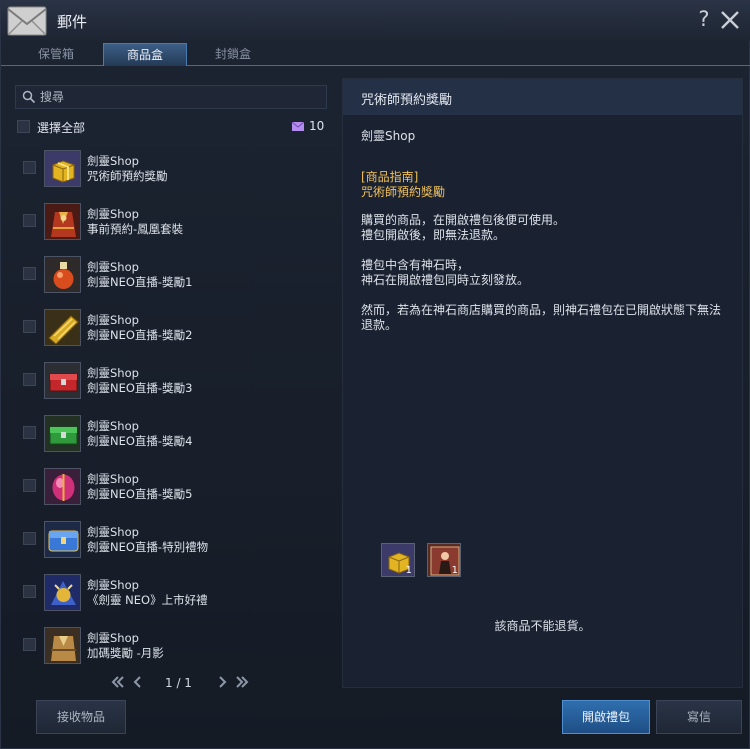 This screenshot has height=749, width=750. Describe the element at coordinates (62, 645) in the screenshot. I see `moonshadow-outfit-icon` at that location.